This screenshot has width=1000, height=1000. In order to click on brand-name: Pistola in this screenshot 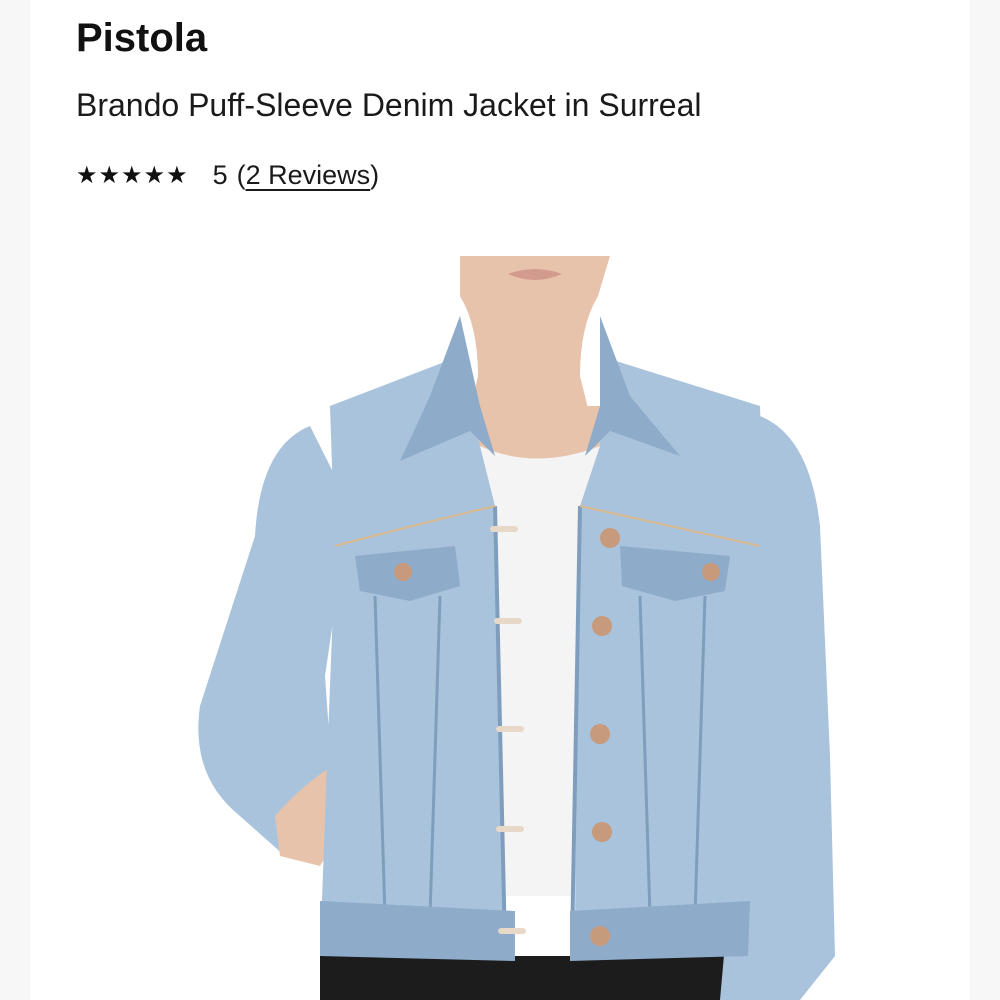, I will do `click(141, 38)`.